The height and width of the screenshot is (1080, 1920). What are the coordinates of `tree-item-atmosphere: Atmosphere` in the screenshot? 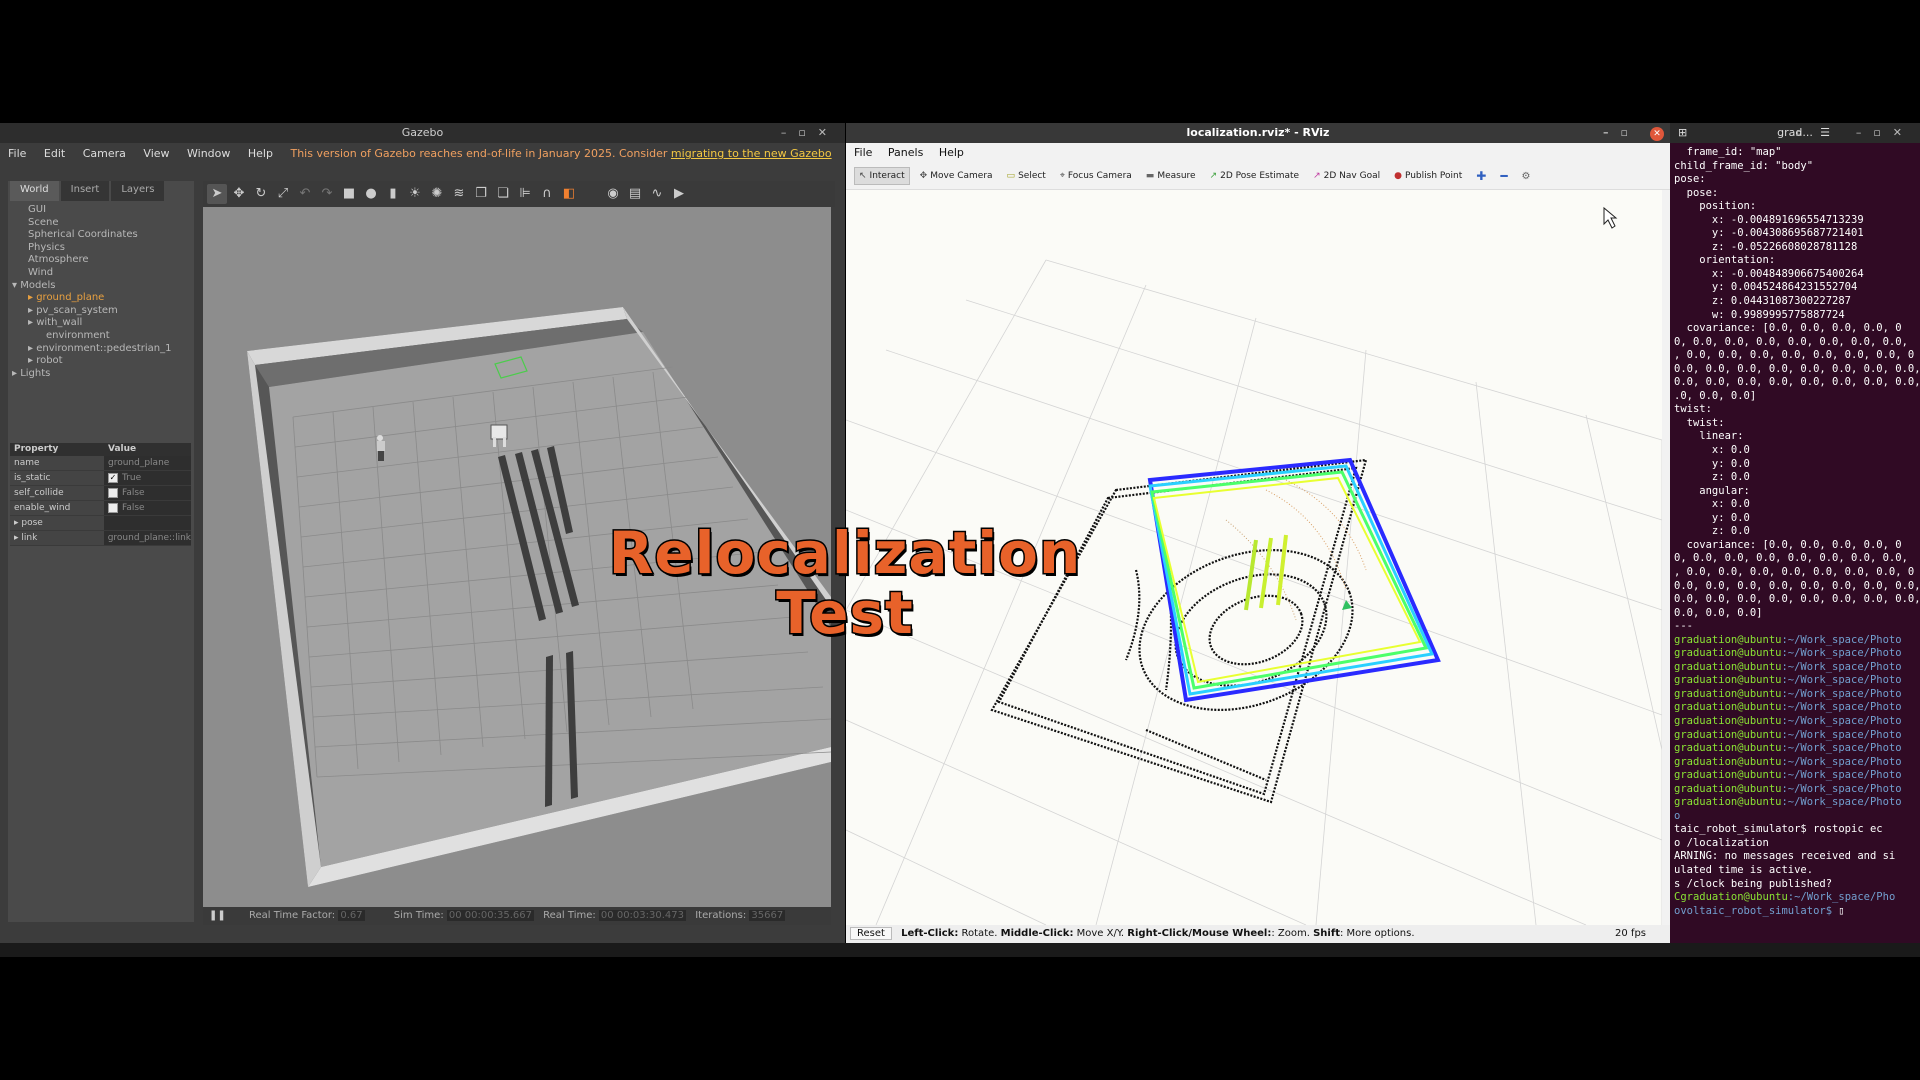 It's located at (103, 260).